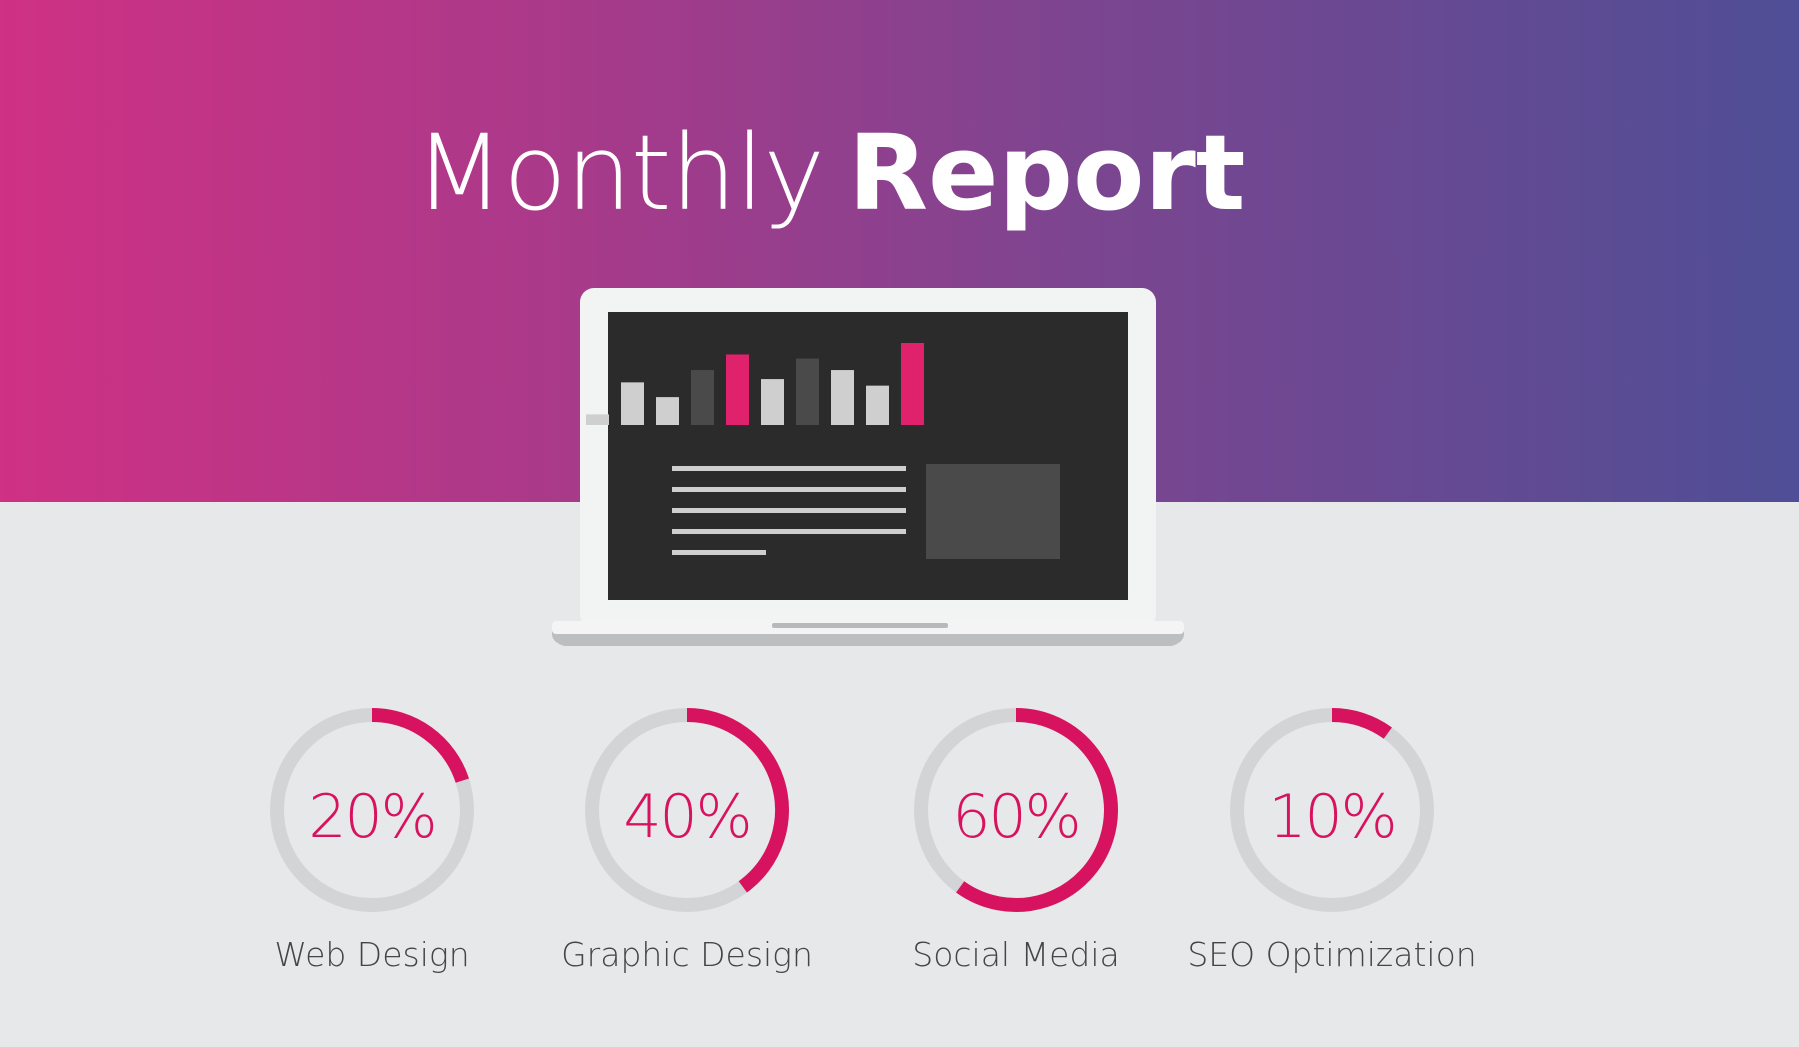 The width and height of the screenshot is (1799, 1047). Describe the element at coordinates (1016, 954) in the screenshot. I see `stat-label: Social Media` at that location.